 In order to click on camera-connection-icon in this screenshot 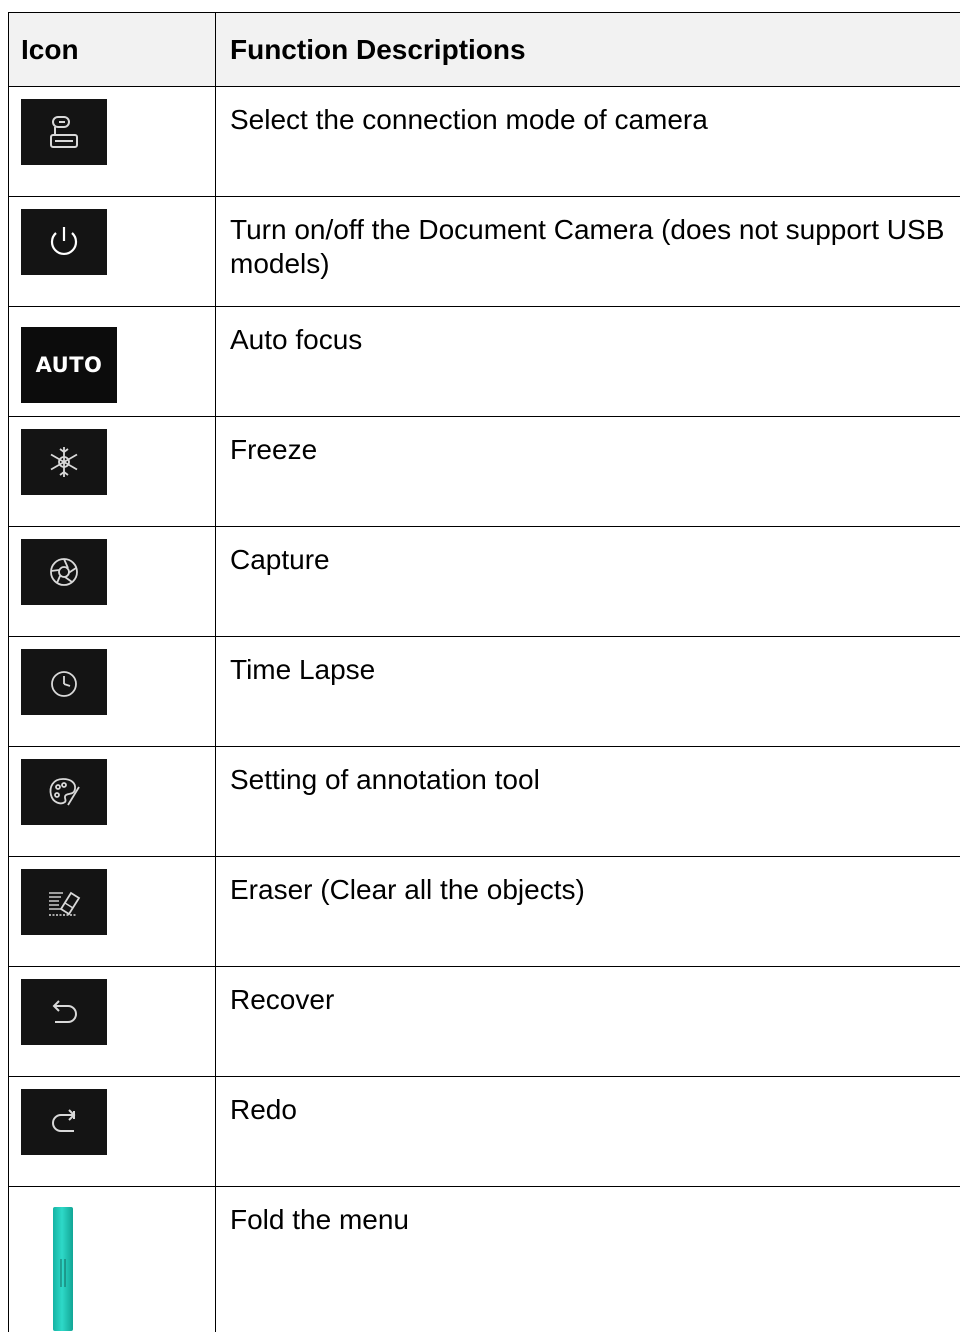, I will do `click(64, 132)`.